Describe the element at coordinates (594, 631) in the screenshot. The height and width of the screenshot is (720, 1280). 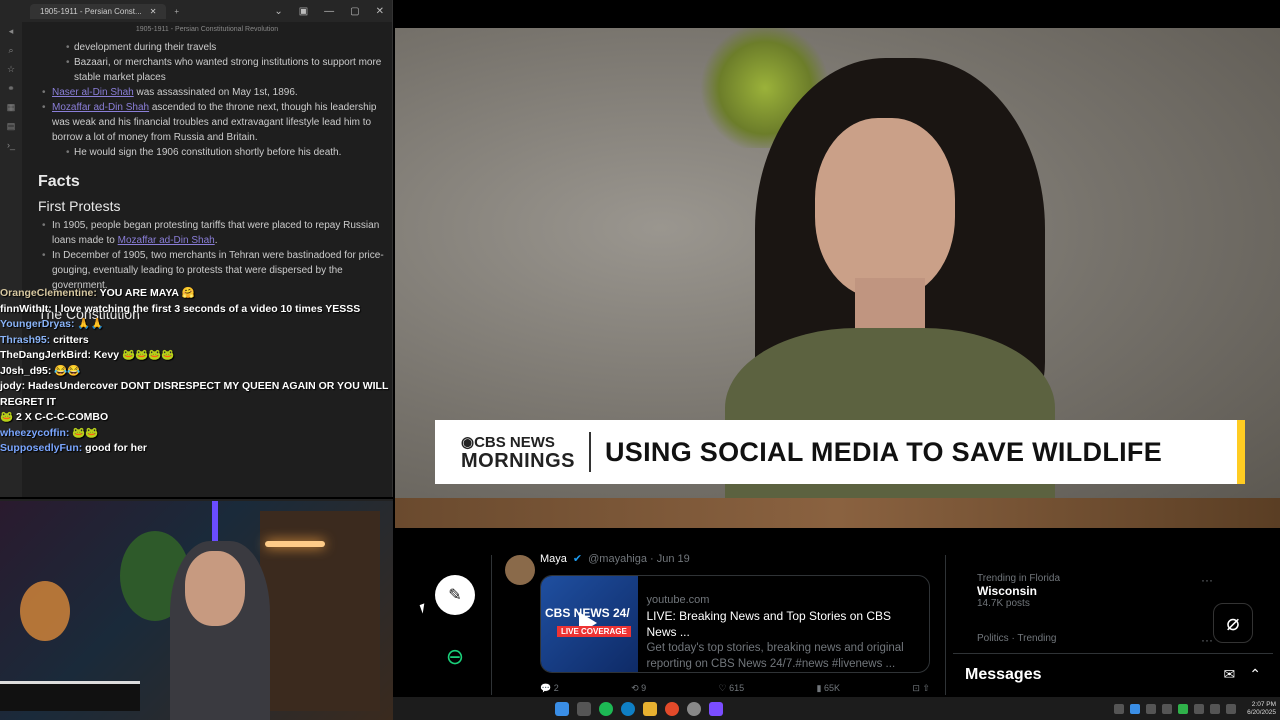
I see `live-badge: LIVE COVERAGE` at that location.